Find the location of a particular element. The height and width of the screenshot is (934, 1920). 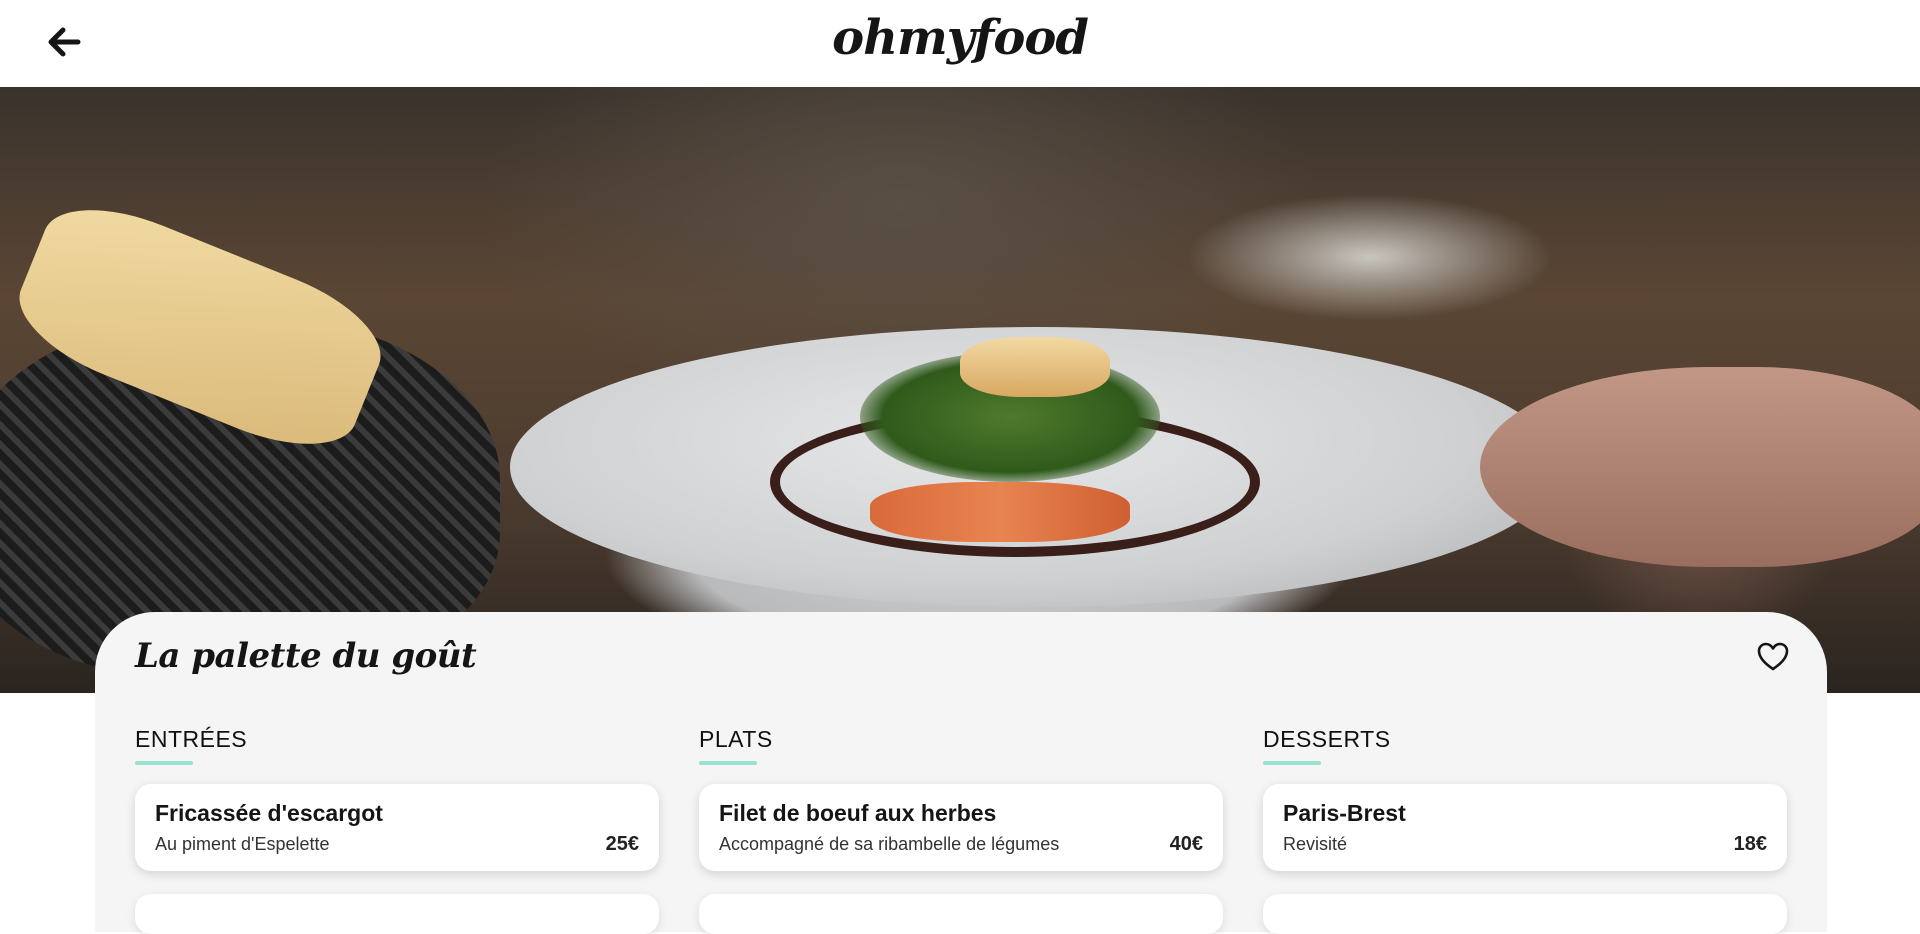

app-header: ohmyfood is located at coordinates (960, 43).